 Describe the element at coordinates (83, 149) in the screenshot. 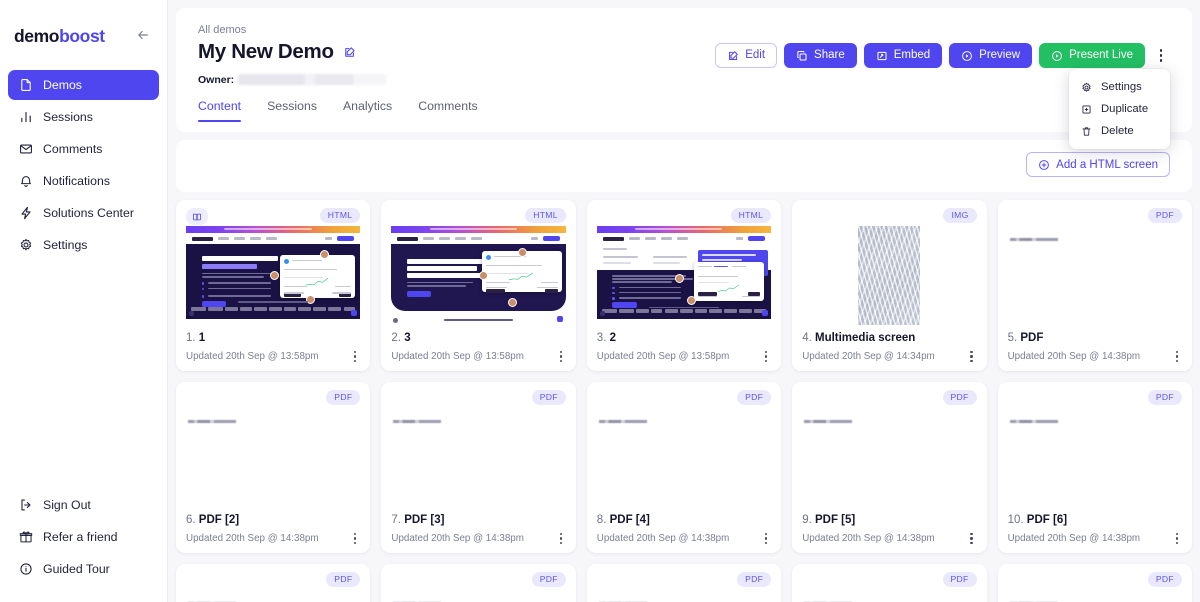

I see `sidebar-item-comments: Comments` at that location.